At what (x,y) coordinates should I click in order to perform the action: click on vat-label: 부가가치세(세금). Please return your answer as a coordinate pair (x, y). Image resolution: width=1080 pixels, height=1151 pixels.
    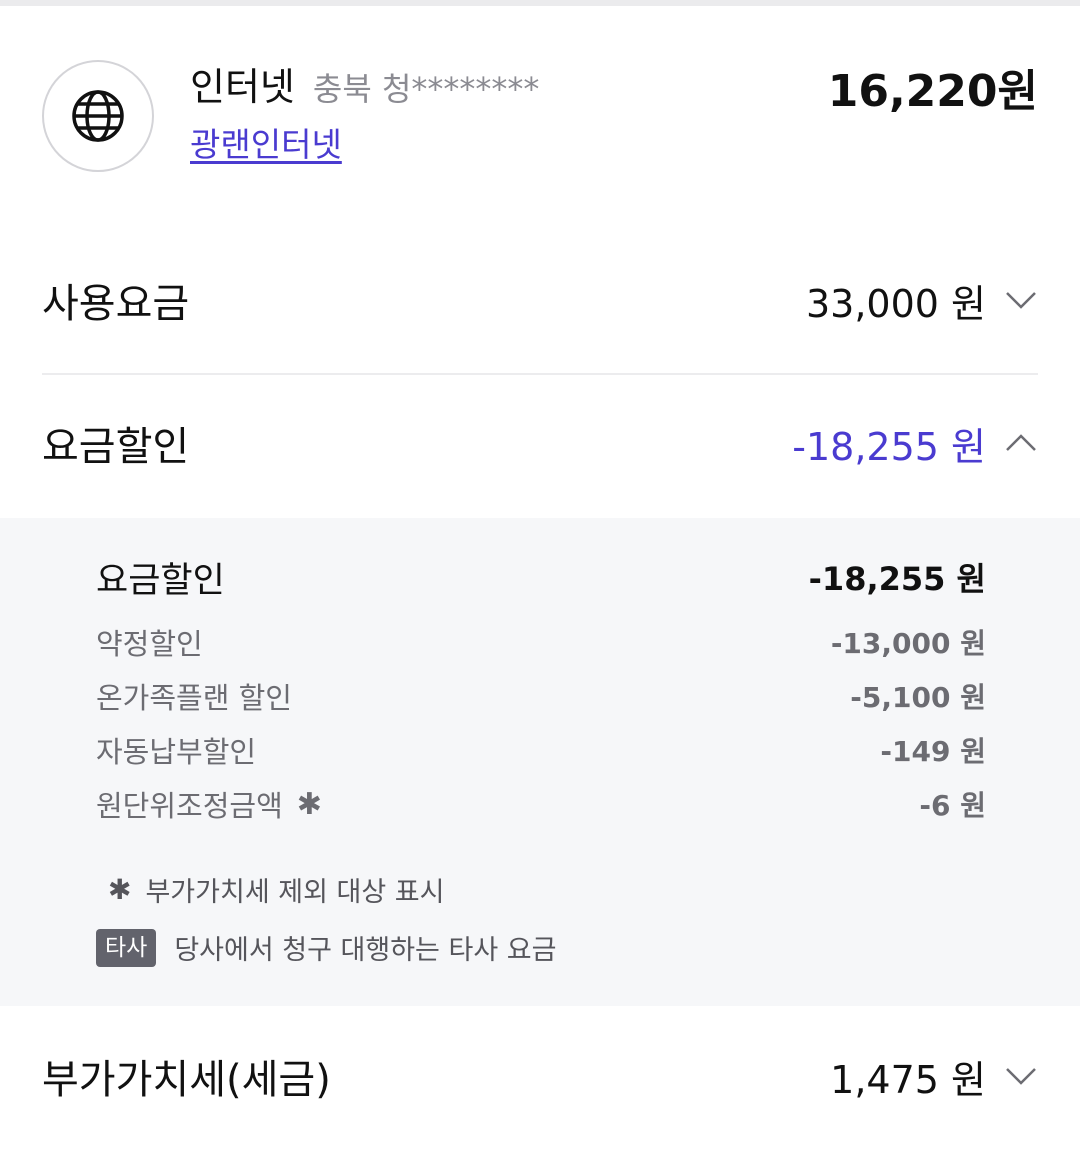
    Looking at the image, I should click on (186, 1080).